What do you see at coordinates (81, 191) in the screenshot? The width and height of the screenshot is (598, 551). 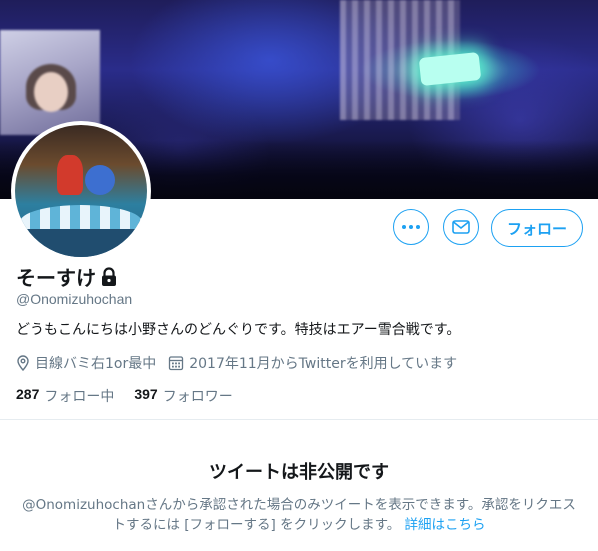 I see `avatar` at bounding box center [81, 191].